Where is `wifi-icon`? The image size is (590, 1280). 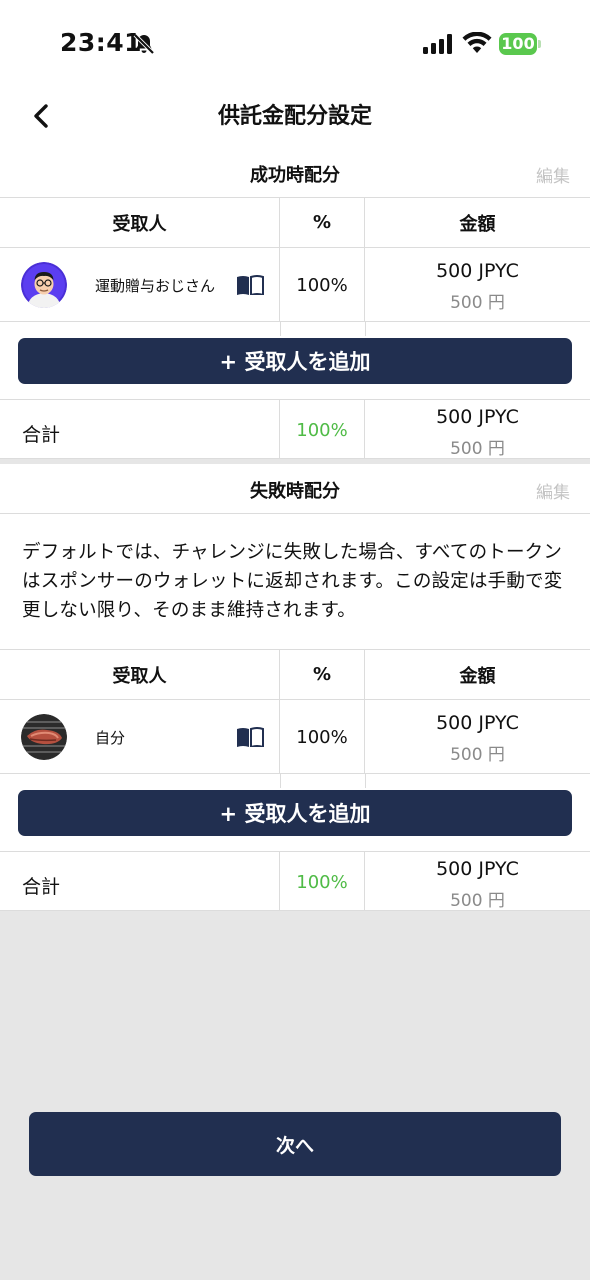
wifi-icon is located at coordinates (477, 42).